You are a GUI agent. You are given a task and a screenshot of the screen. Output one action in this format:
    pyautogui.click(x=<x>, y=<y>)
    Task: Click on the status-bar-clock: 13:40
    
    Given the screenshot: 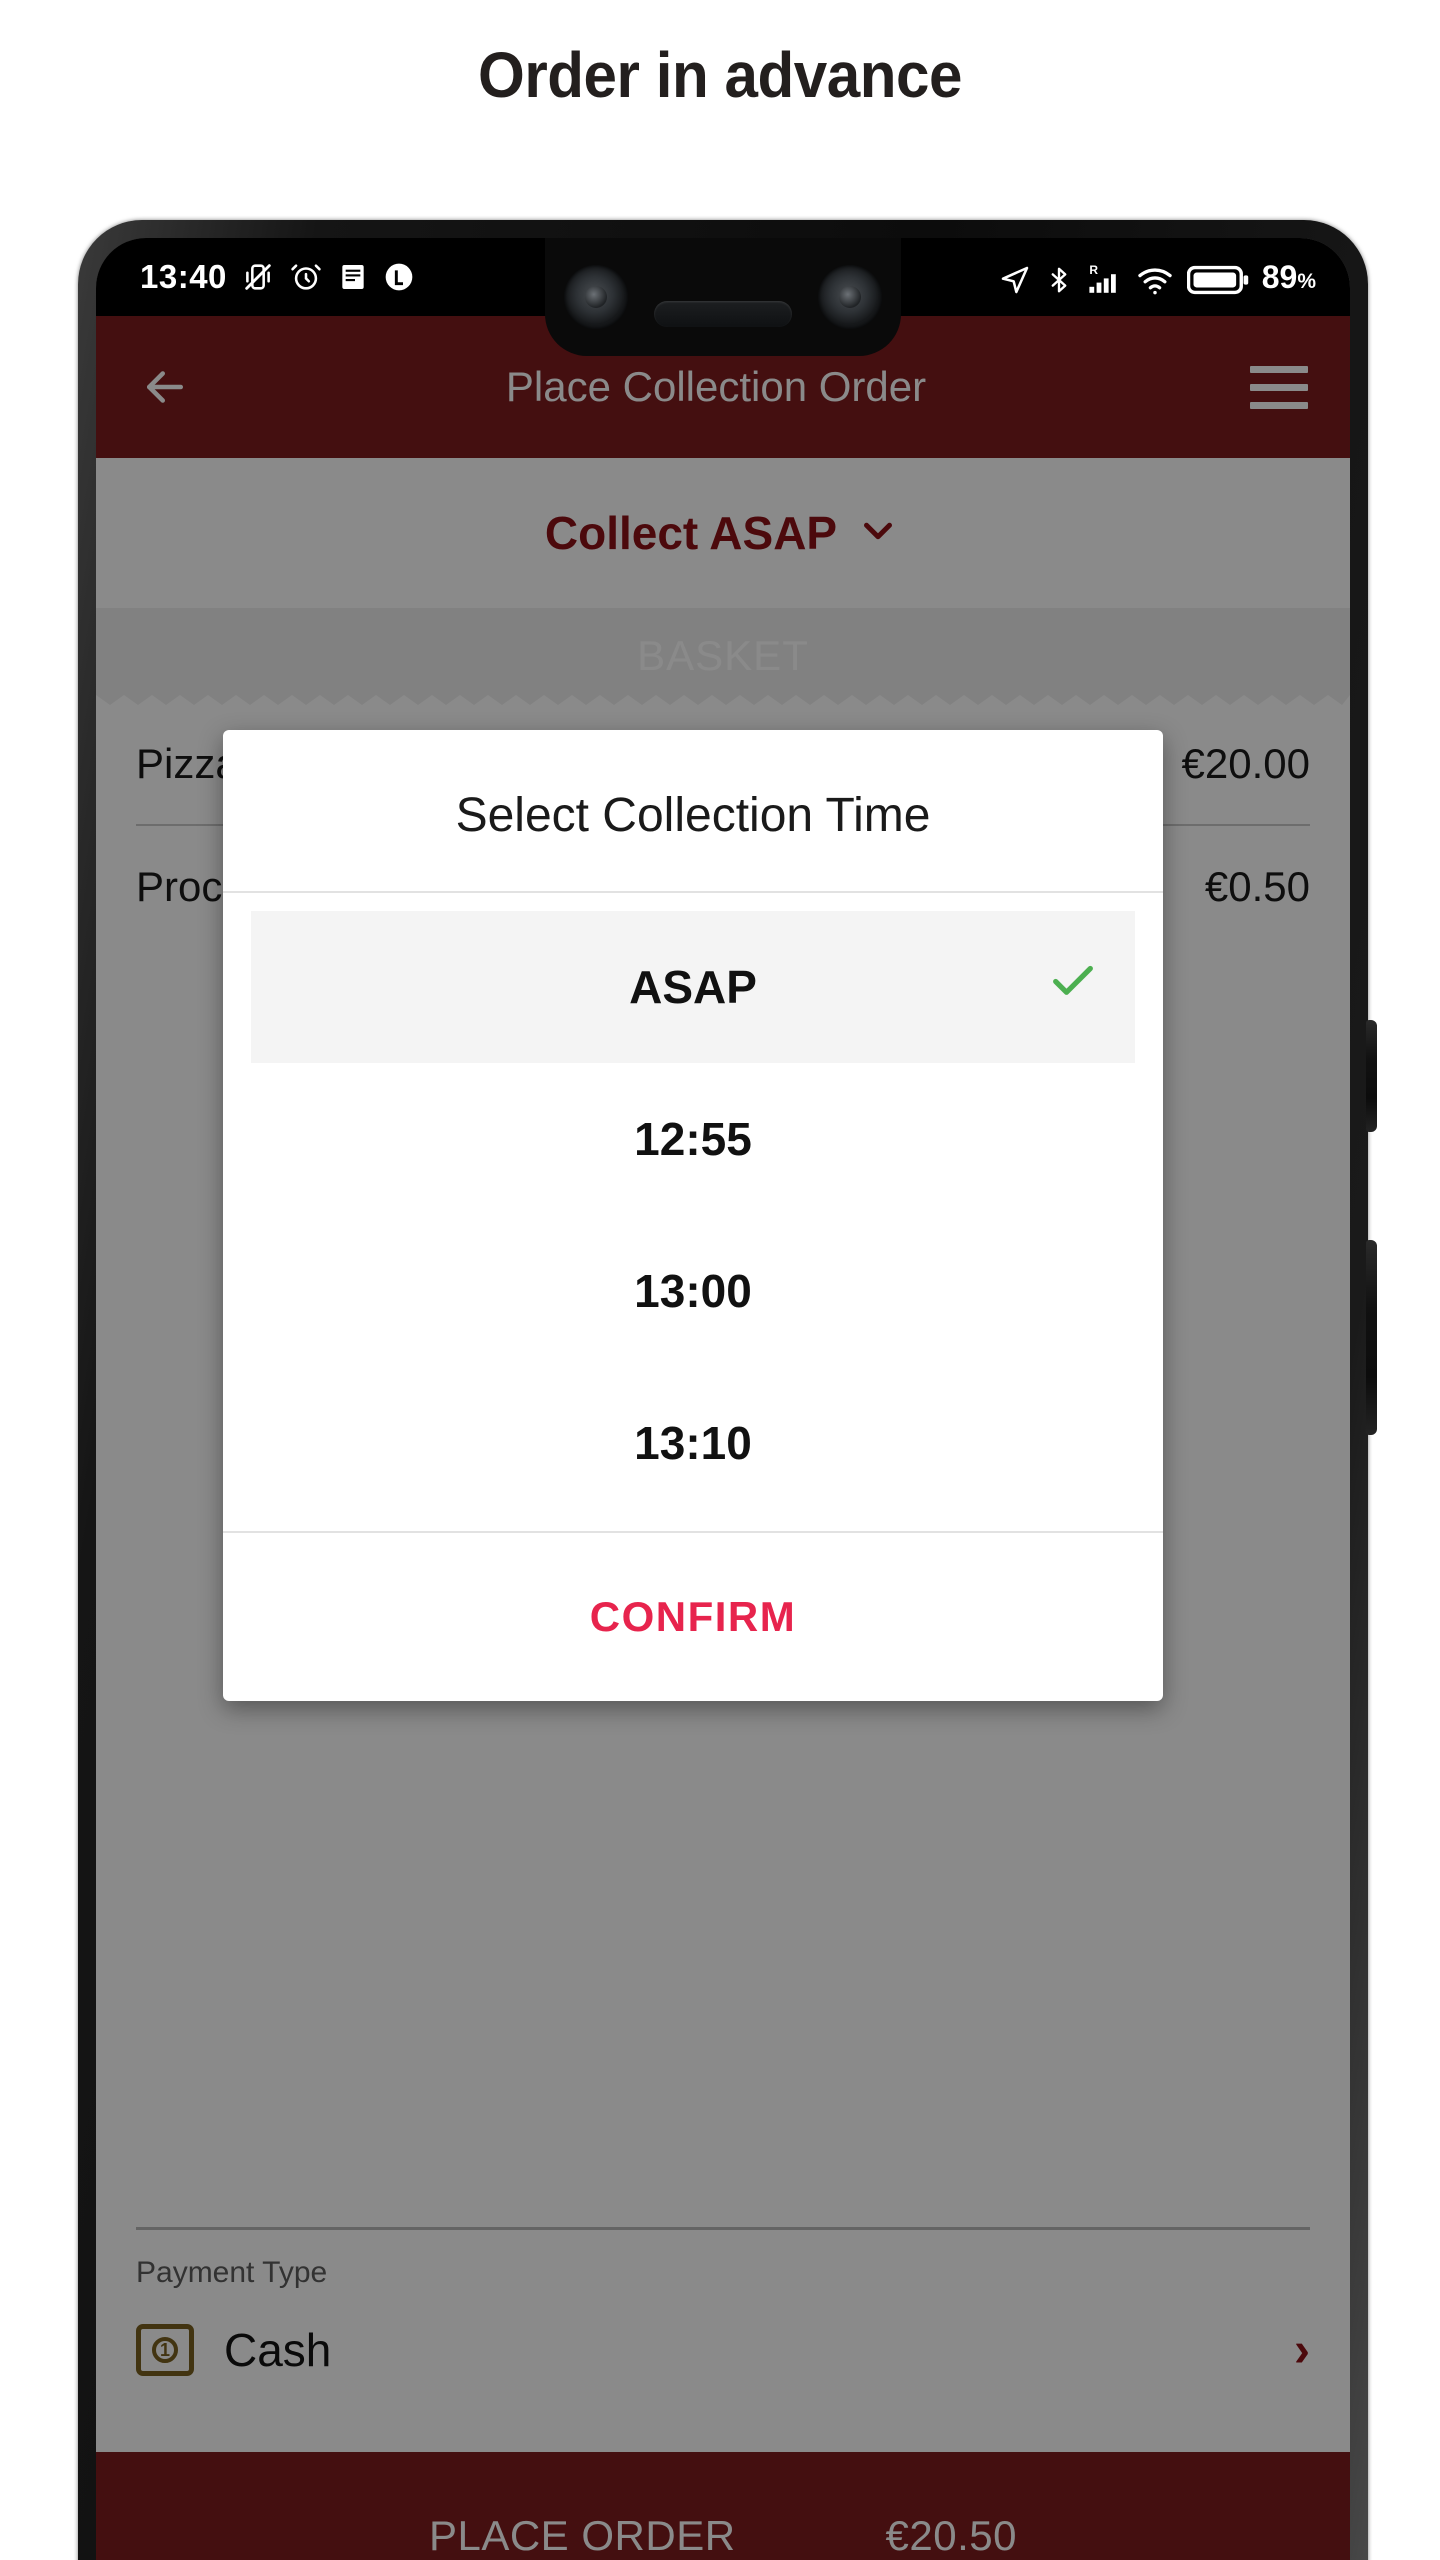 What is the action you would take?
    pyautogui.click(x=183, y=276)
    